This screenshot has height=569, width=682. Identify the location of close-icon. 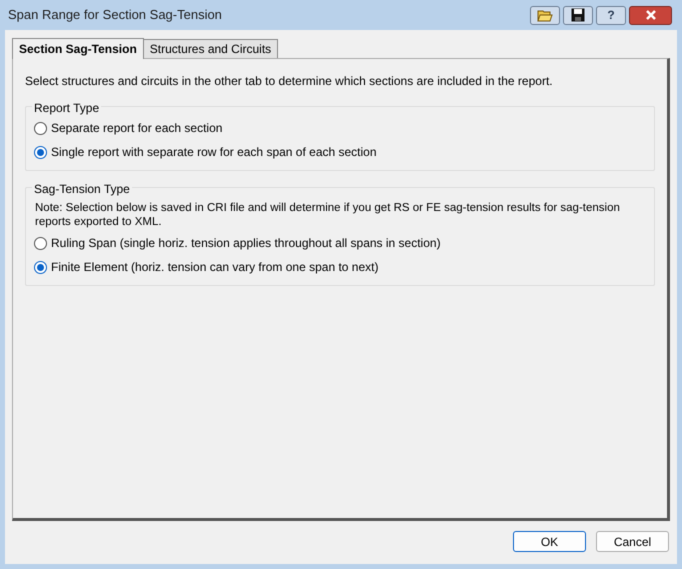
(650, 15).